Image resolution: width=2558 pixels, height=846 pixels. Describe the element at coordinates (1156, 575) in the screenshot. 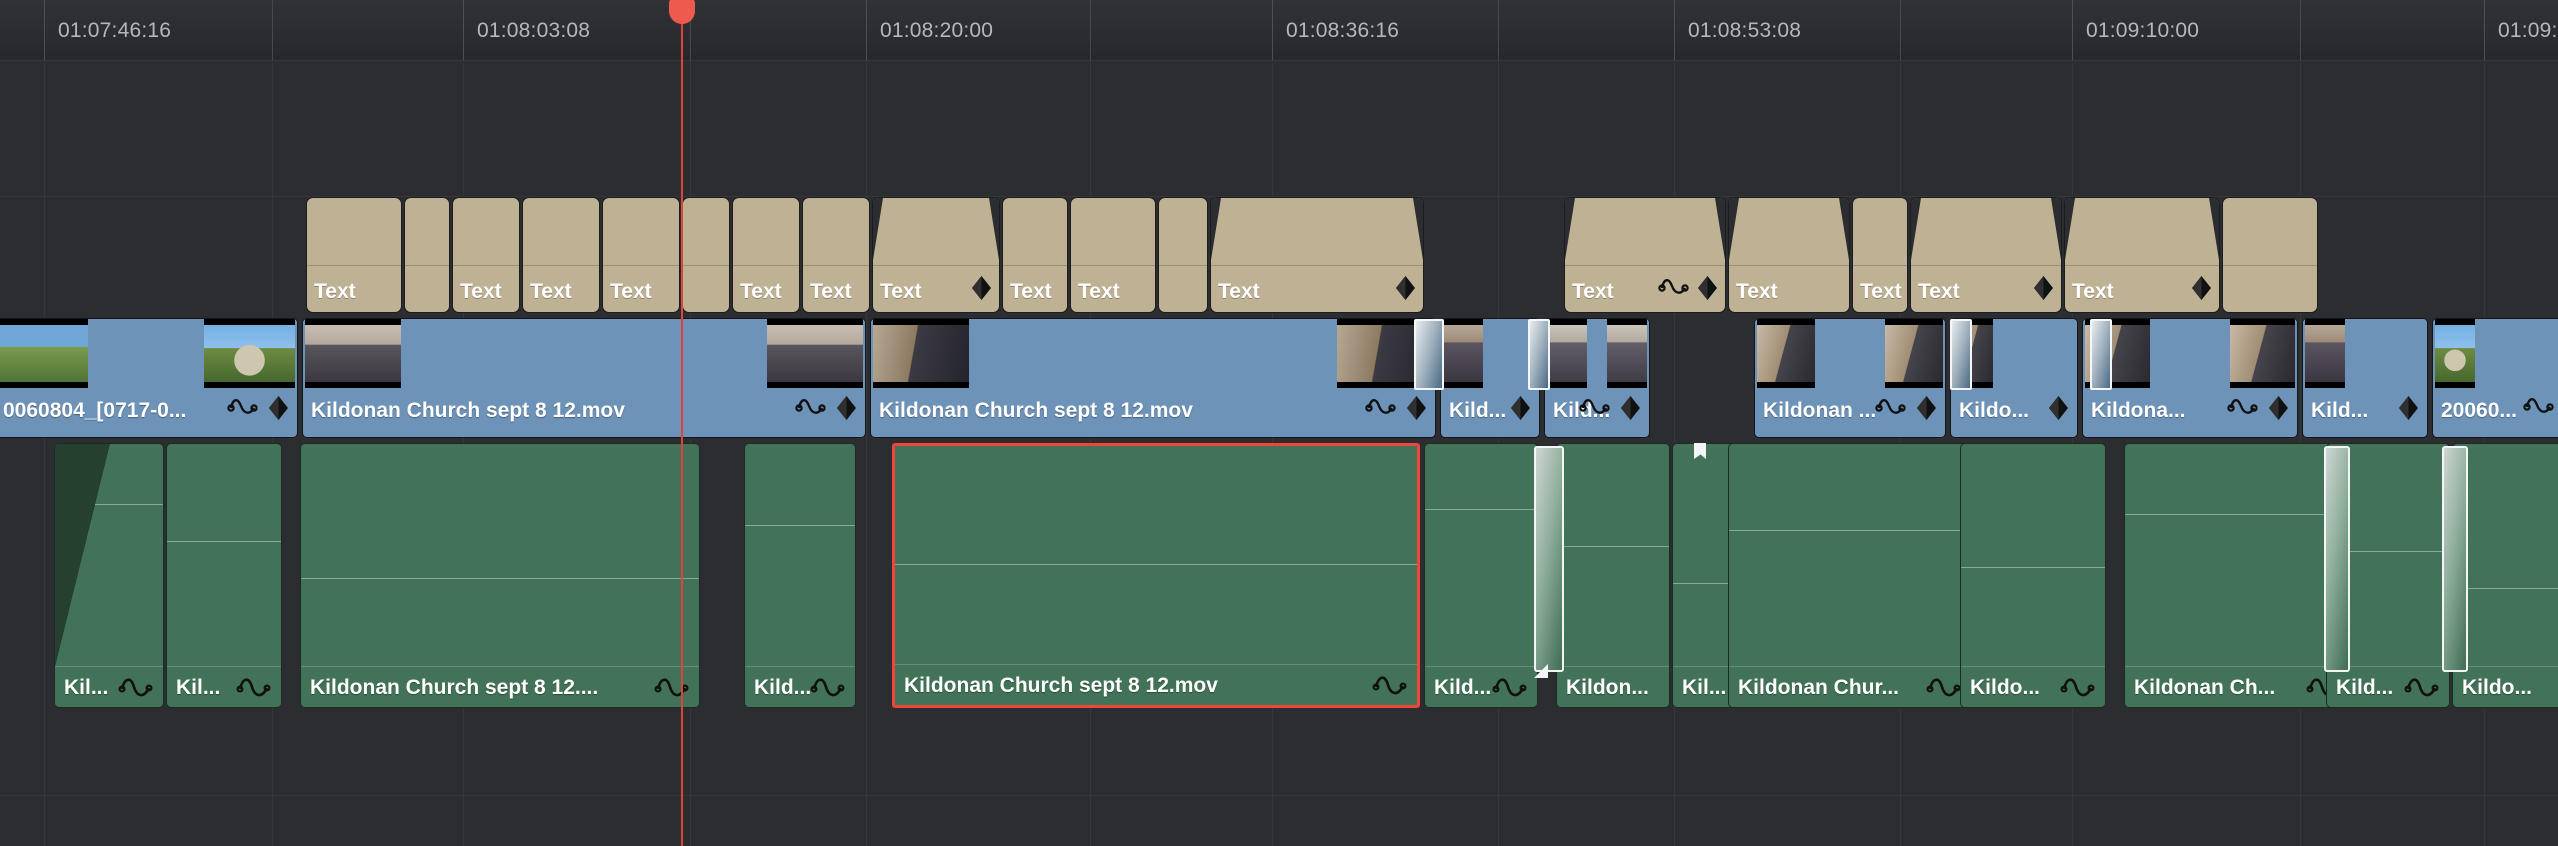

I see `audio-clip-selected: Kildonan Church sept 8 12.mov` at that location.